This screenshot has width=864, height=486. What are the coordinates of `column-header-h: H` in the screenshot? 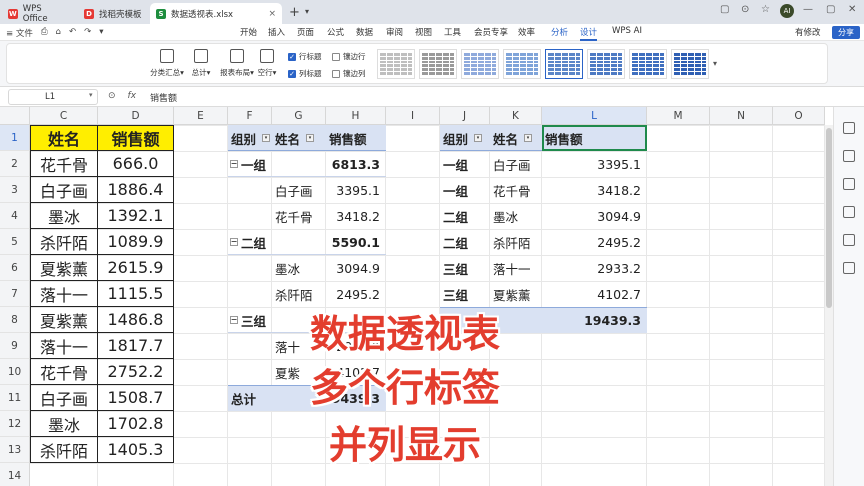 It's located at (356, 116).